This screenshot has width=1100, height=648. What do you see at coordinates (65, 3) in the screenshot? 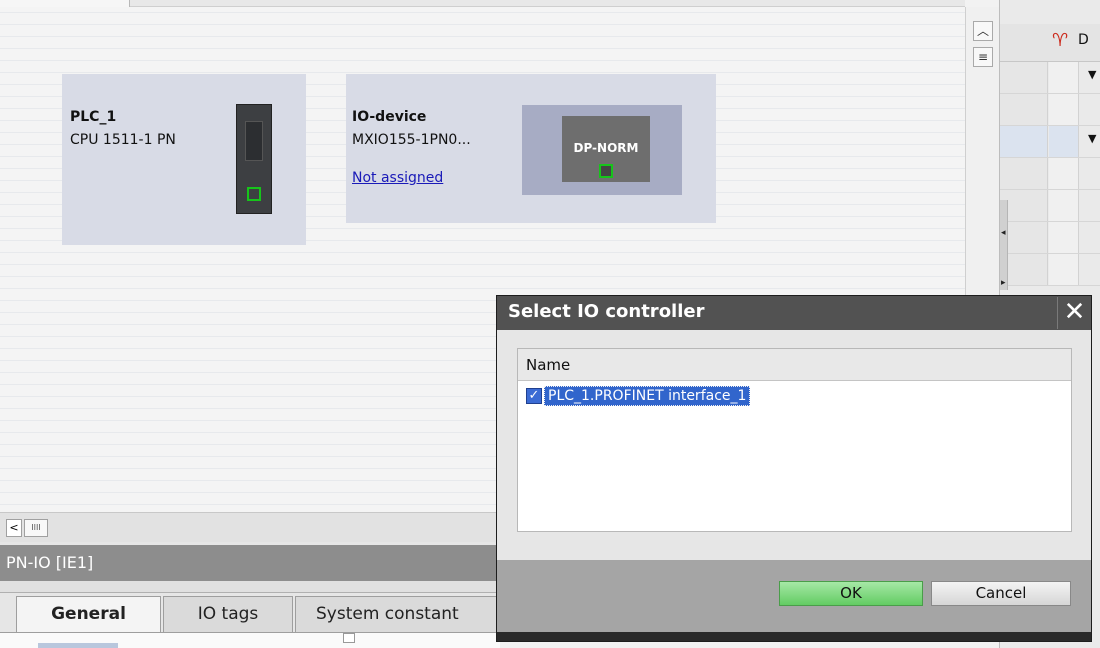
I see `canvas-tab-stub` at bounding box center [65, 3].